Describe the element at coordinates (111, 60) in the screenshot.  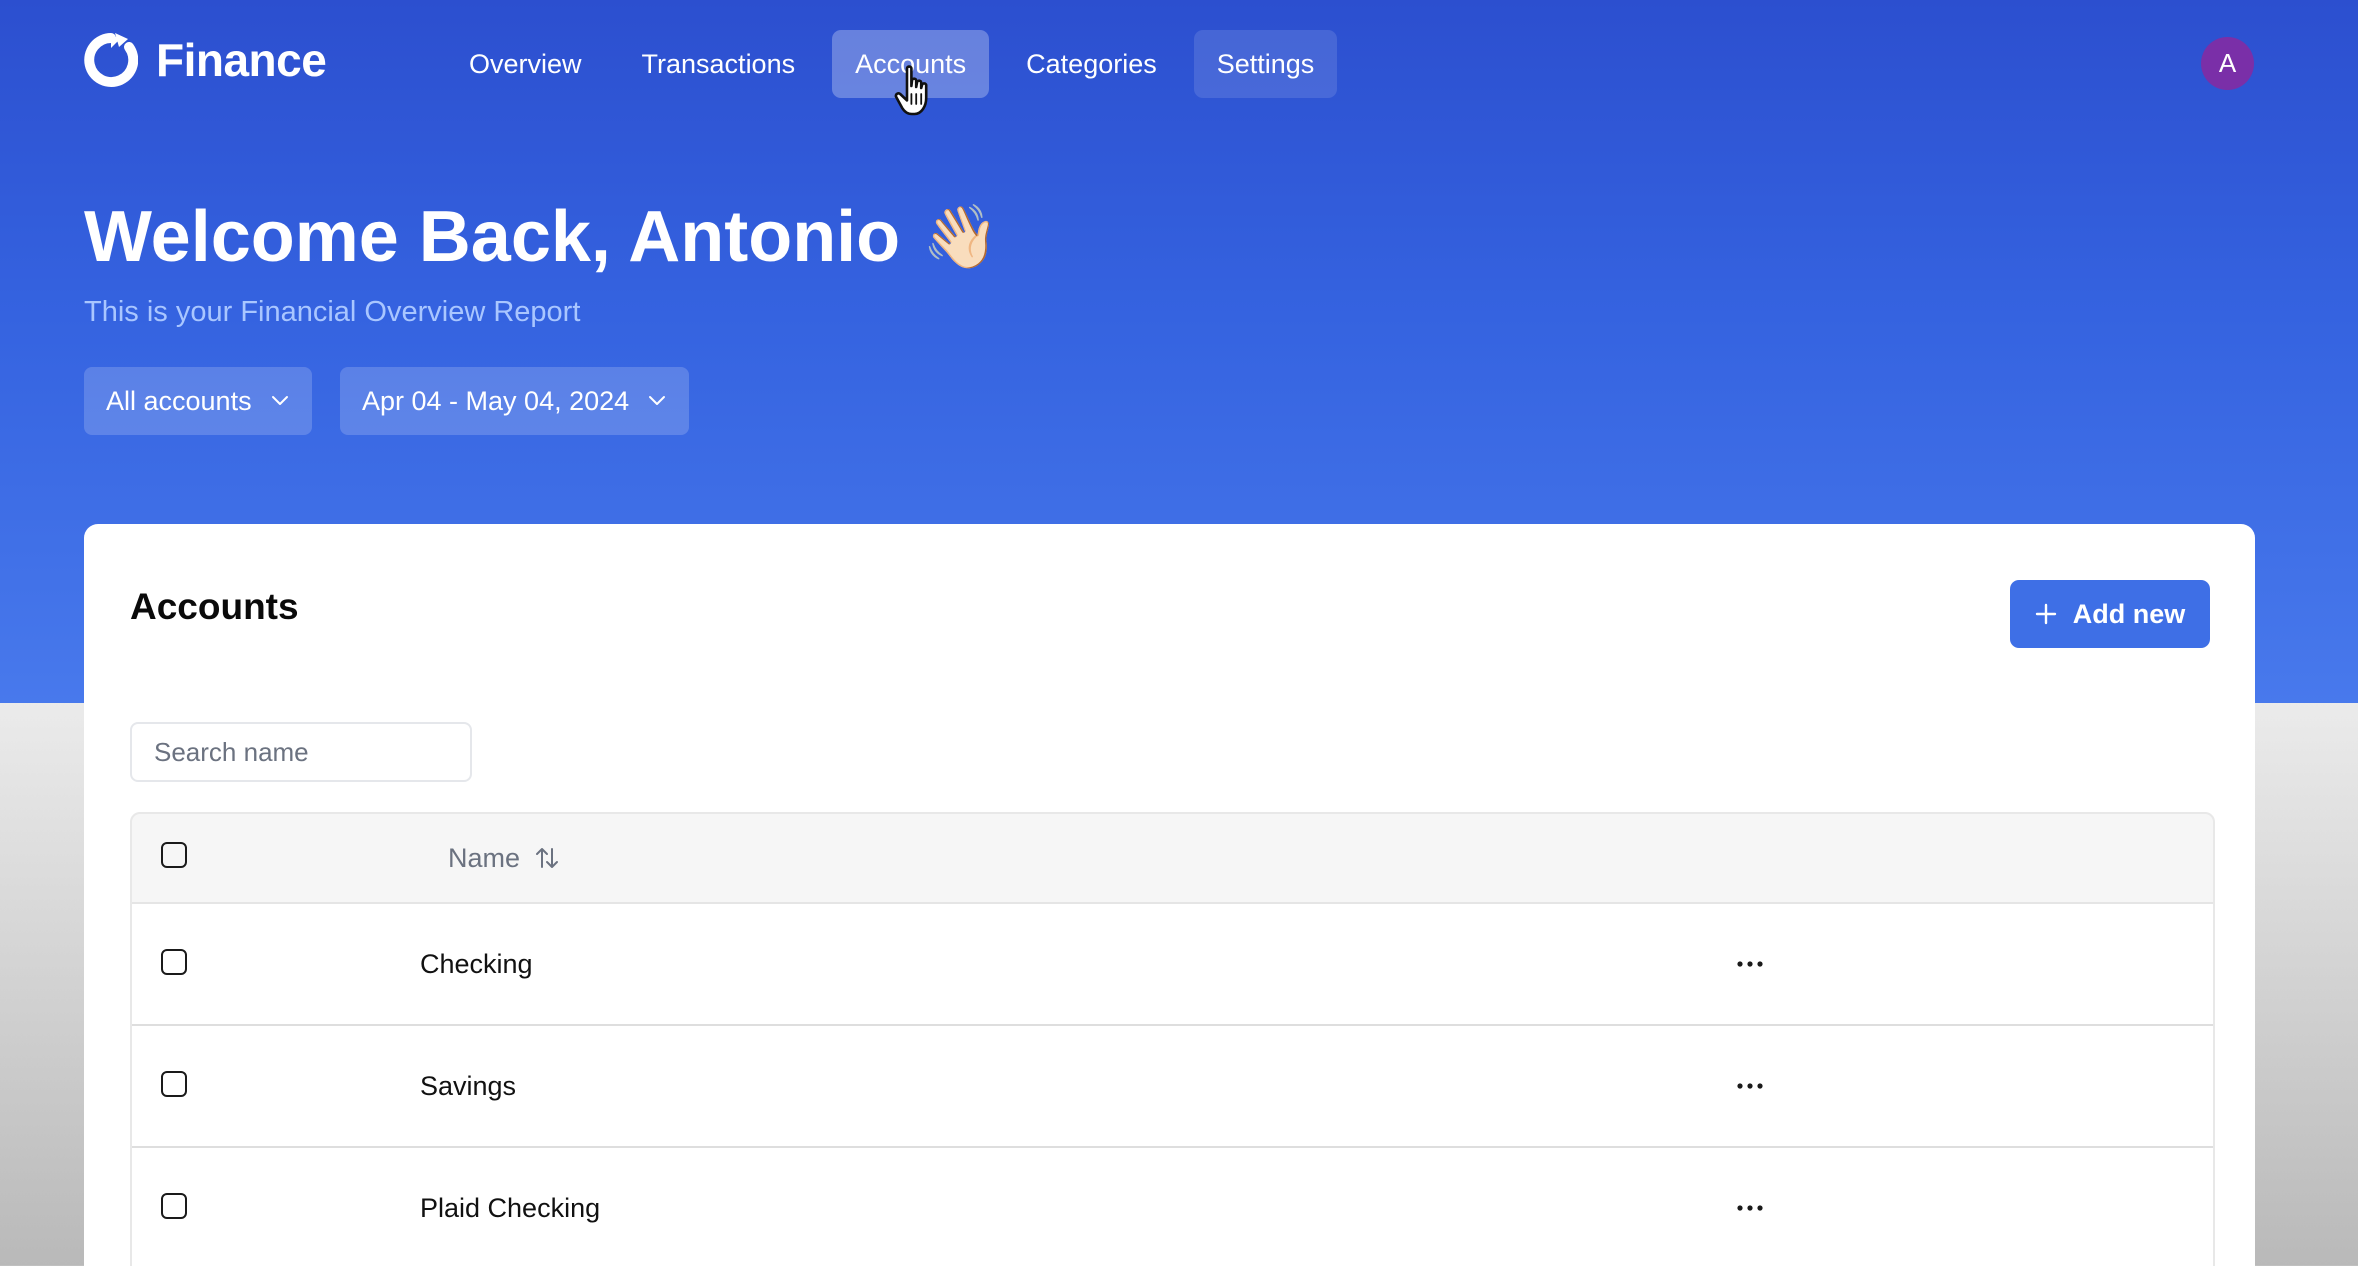
I see `finance-logo-icon` at that location.